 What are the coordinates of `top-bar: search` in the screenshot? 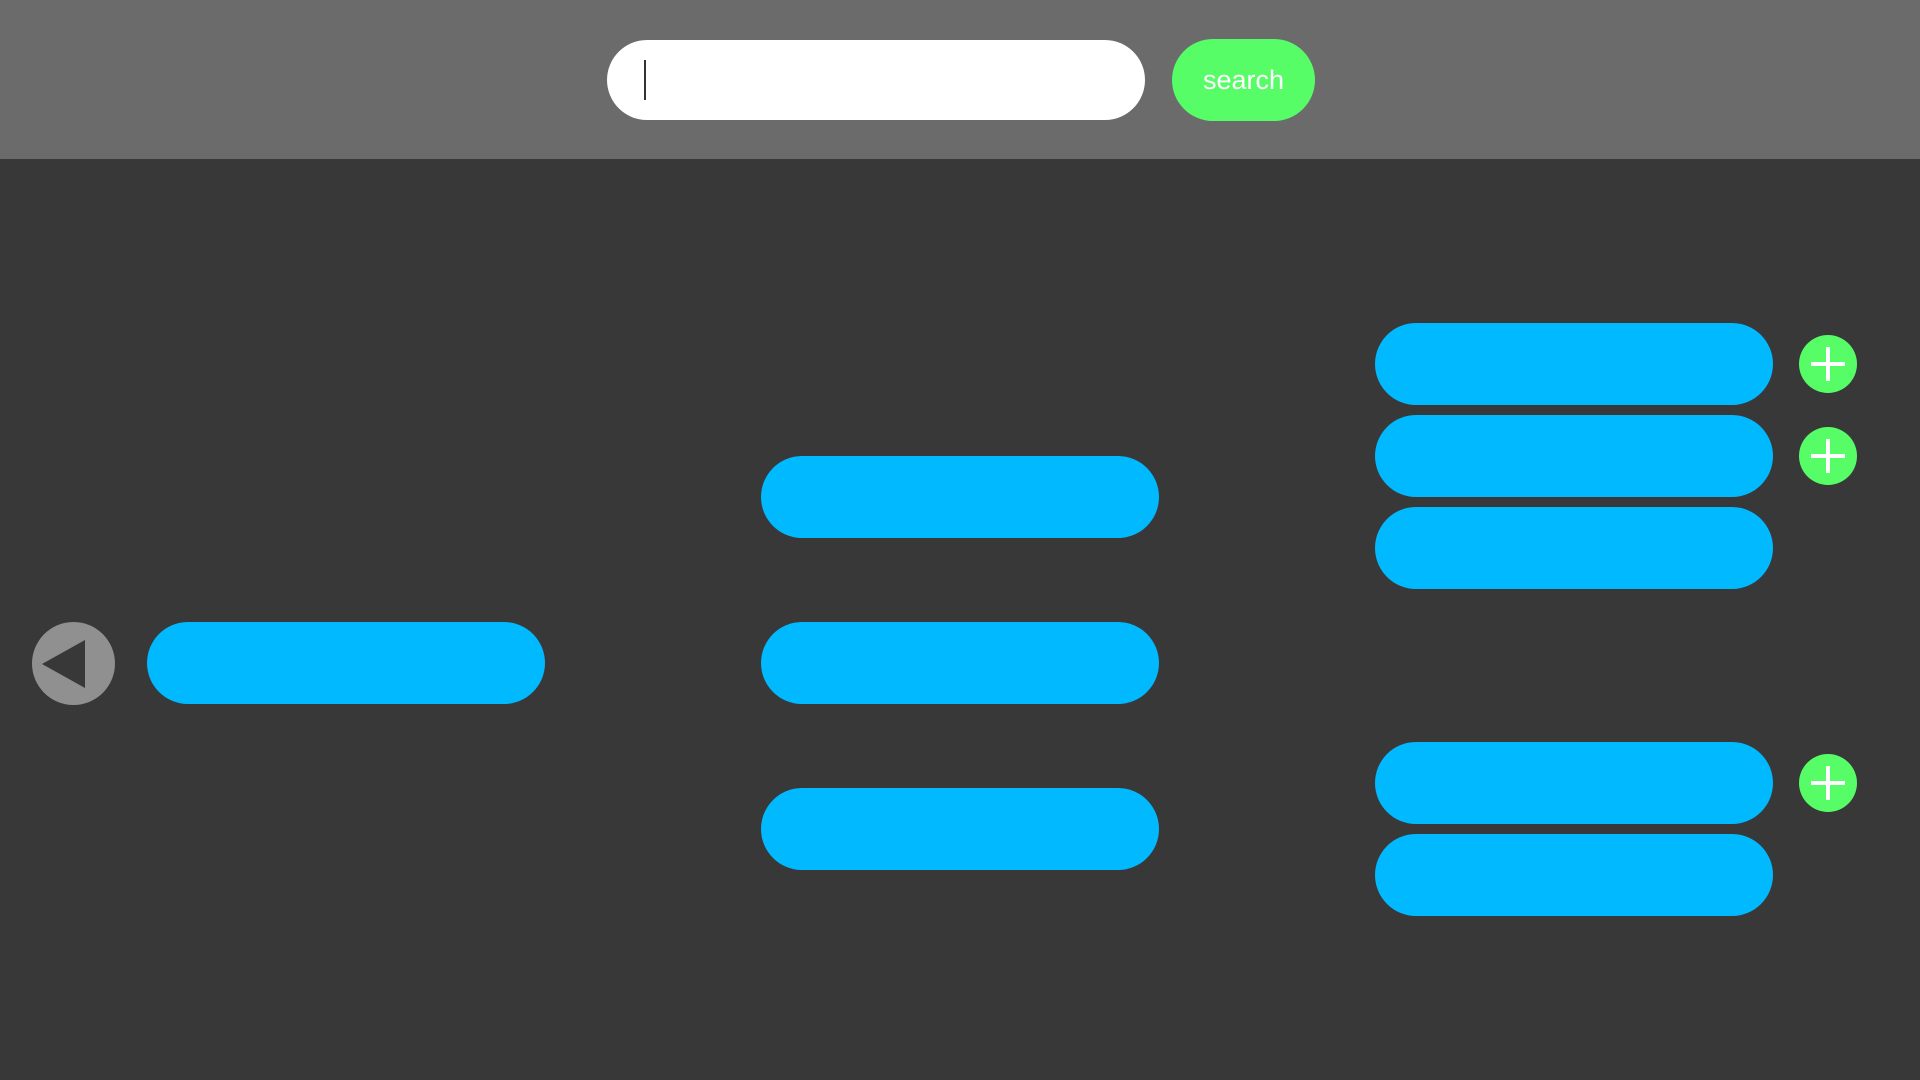 It's located at (960, 79).